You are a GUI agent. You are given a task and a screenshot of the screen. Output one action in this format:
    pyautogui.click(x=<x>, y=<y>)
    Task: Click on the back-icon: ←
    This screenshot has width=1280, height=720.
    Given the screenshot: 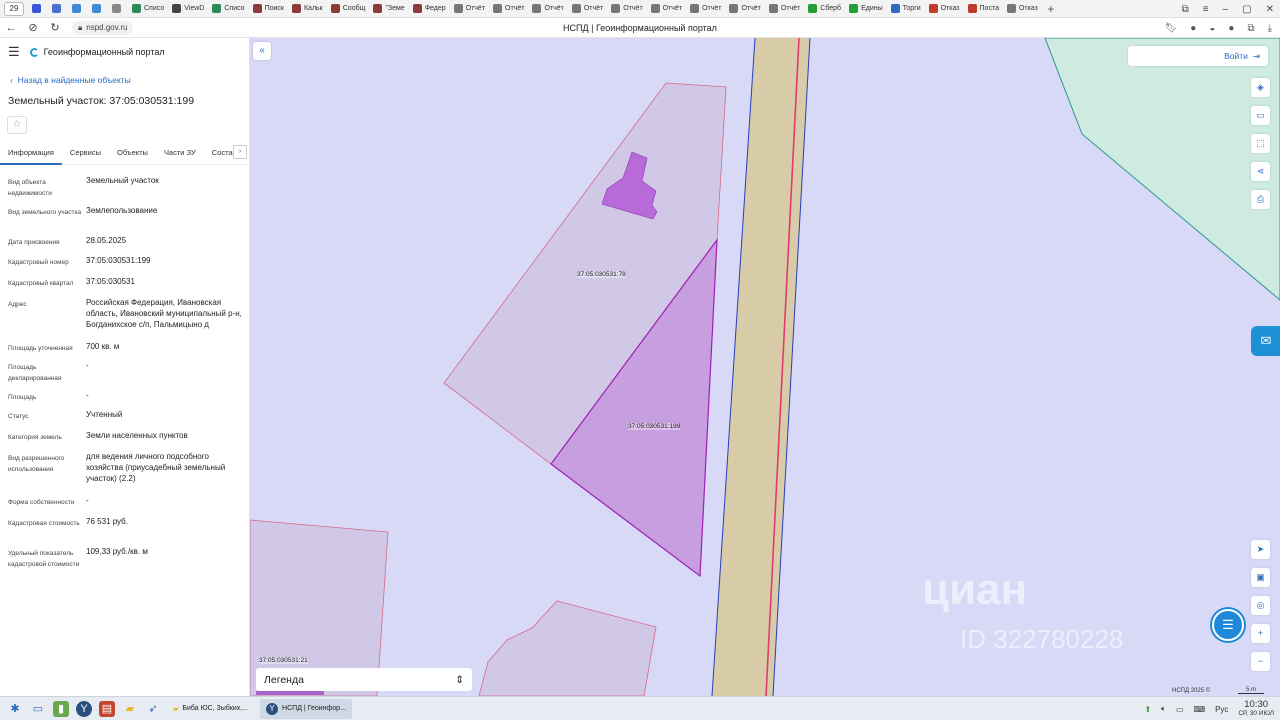 What is the action you would take?
    pyautogui.click(x=11, y=28)
    